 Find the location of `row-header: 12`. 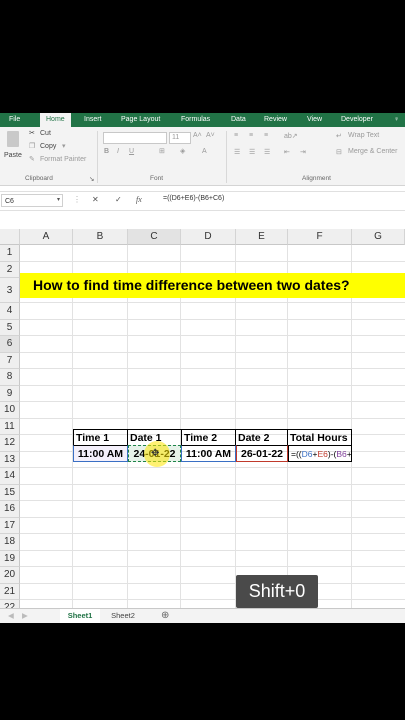

row-header: 12 is located at coordinates (10, 443).